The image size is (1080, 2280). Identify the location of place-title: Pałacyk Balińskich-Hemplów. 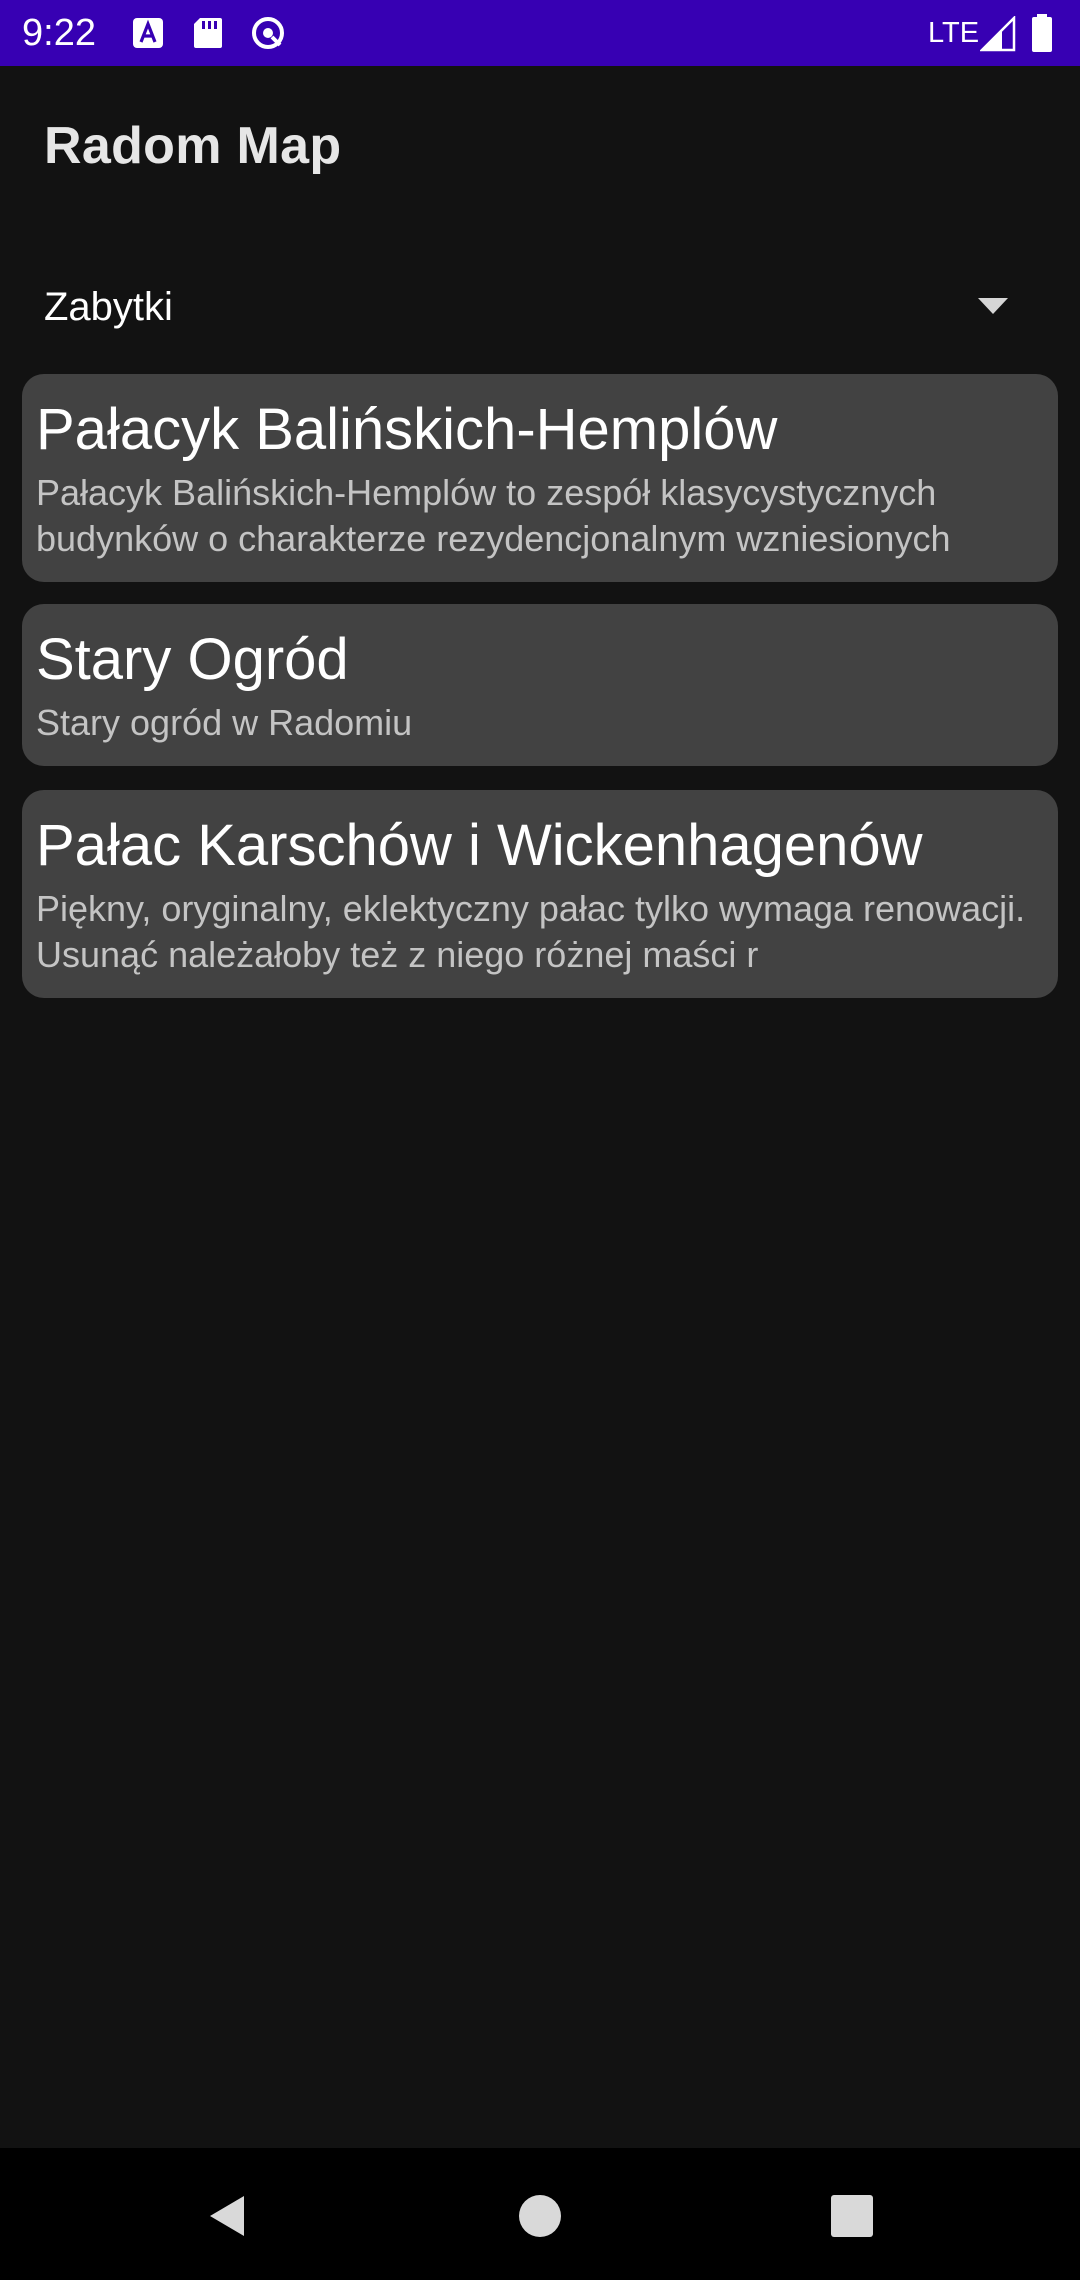
(407, 429).